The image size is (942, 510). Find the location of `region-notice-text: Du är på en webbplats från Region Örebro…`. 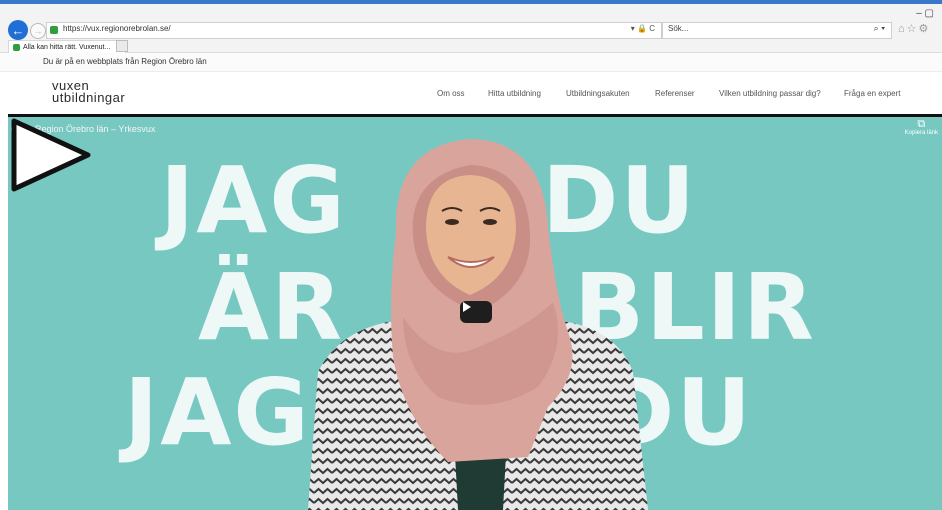

region-notice-text: Du är på en webbplats från Region Örebro… is located at coordinates (125, 61).